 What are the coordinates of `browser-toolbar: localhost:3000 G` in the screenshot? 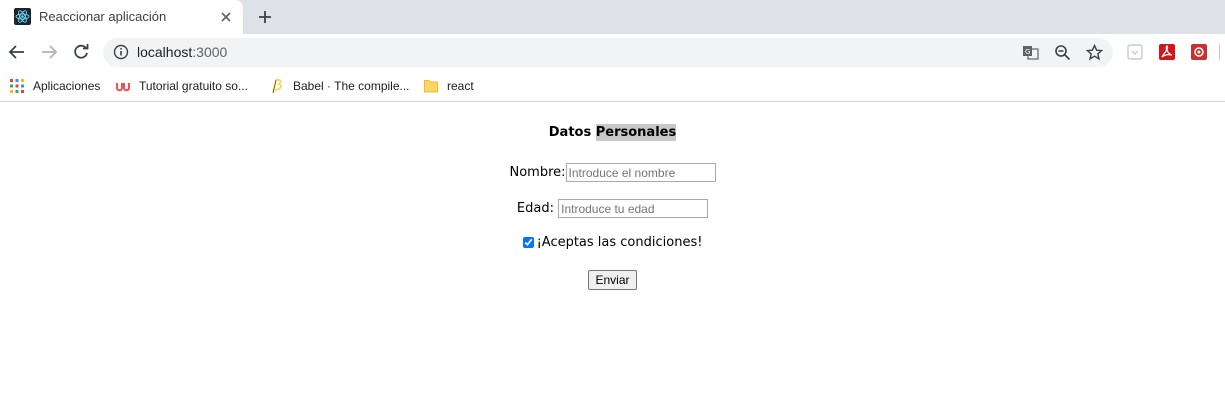 It's located at (612, 52).